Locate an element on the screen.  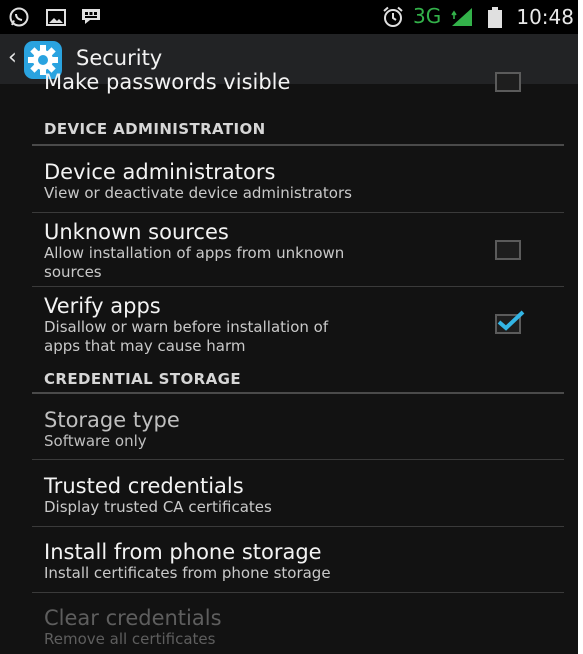
bbm-icon is located at coordinates (91, 16).